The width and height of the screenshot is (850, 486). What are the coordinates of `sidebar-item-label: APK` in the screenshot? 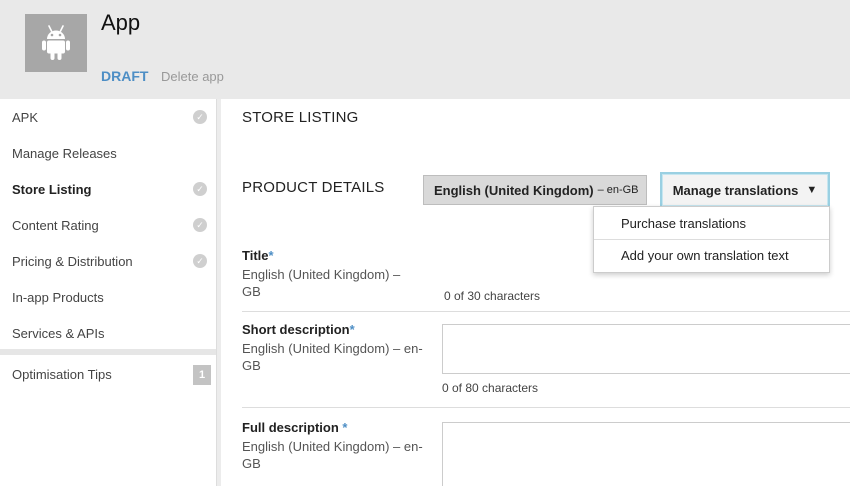 It's located at (25, 117).